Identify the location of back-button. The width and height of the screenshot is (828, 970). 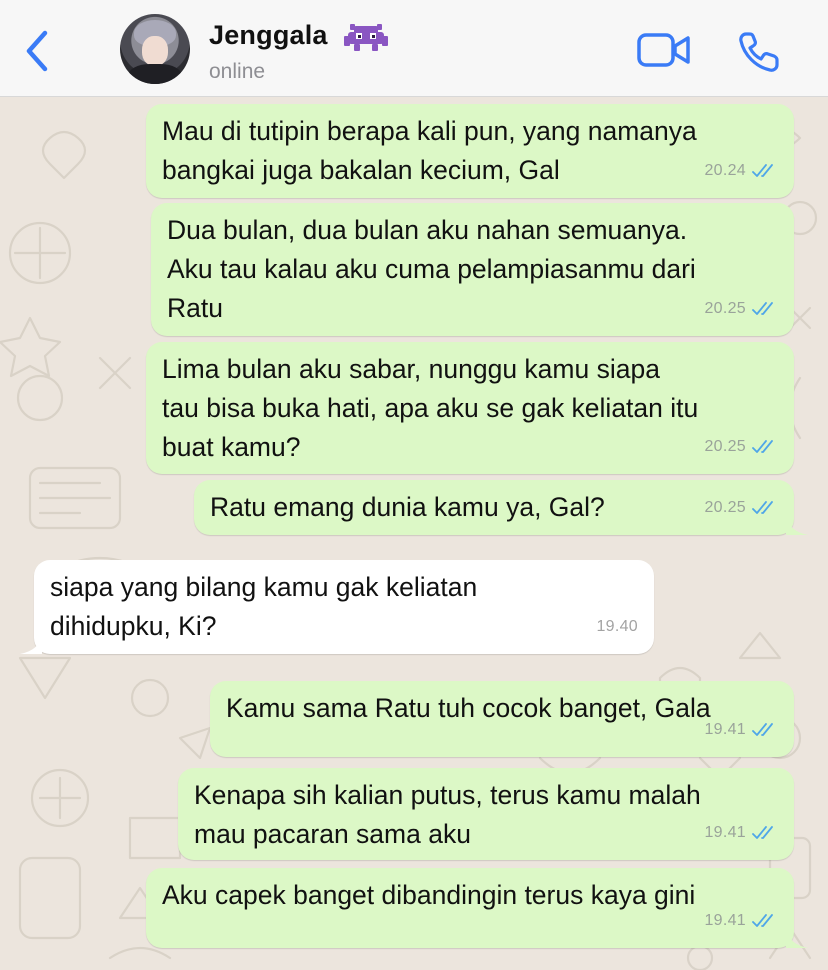
(38, 51).